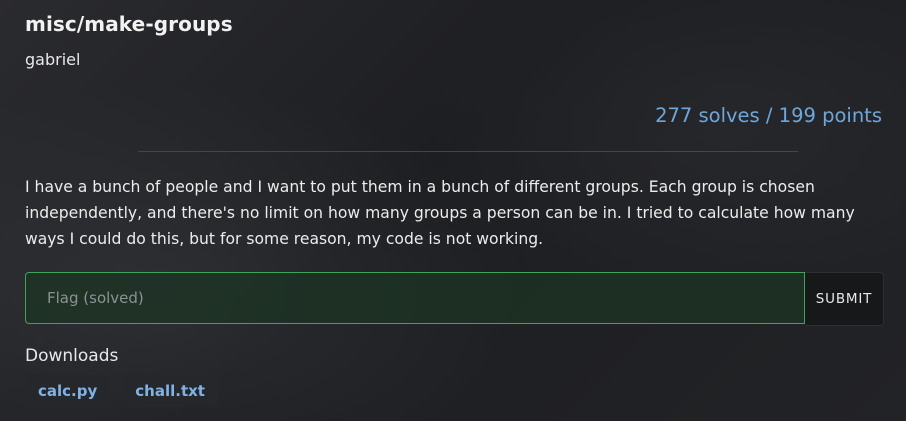 The image size is (906, 421). I want to click on download-calc-py: calc.py, so click(68, 391).